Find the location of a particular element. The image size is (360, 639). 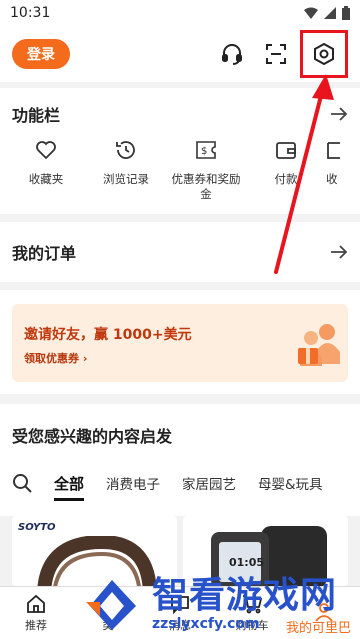

orders-card: 我的订单 is located at coordinates (180, 252).